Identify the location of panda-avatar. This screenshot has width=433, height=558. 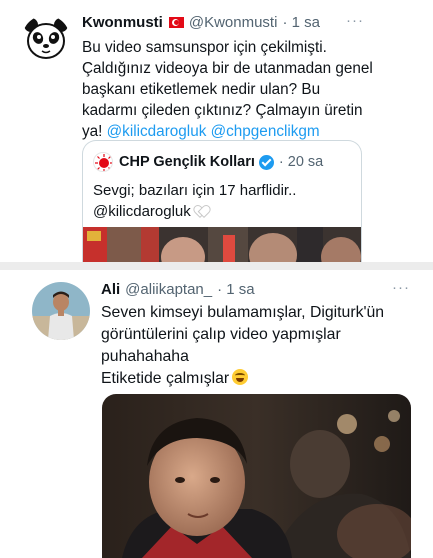
(46, 39).